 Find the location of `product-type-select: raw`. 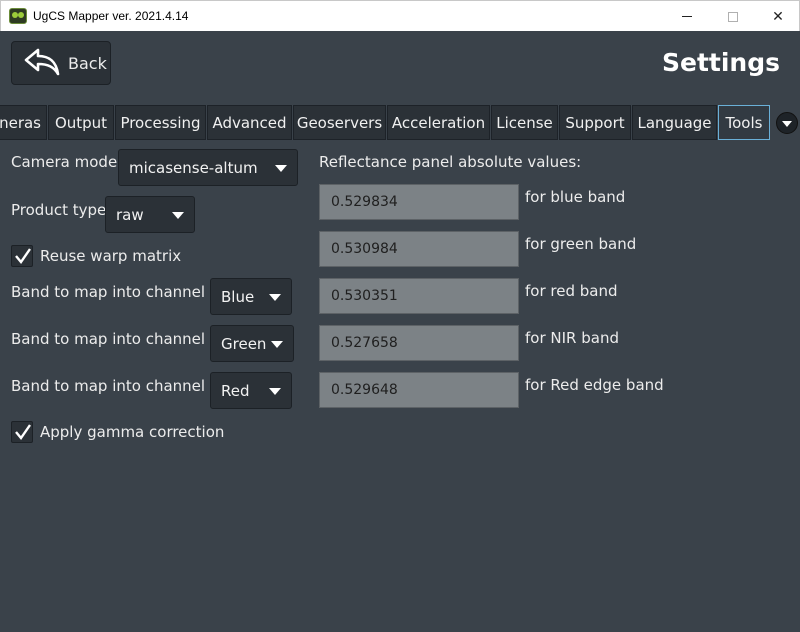

product-type-select: raw is located at coordinates (150, 214).